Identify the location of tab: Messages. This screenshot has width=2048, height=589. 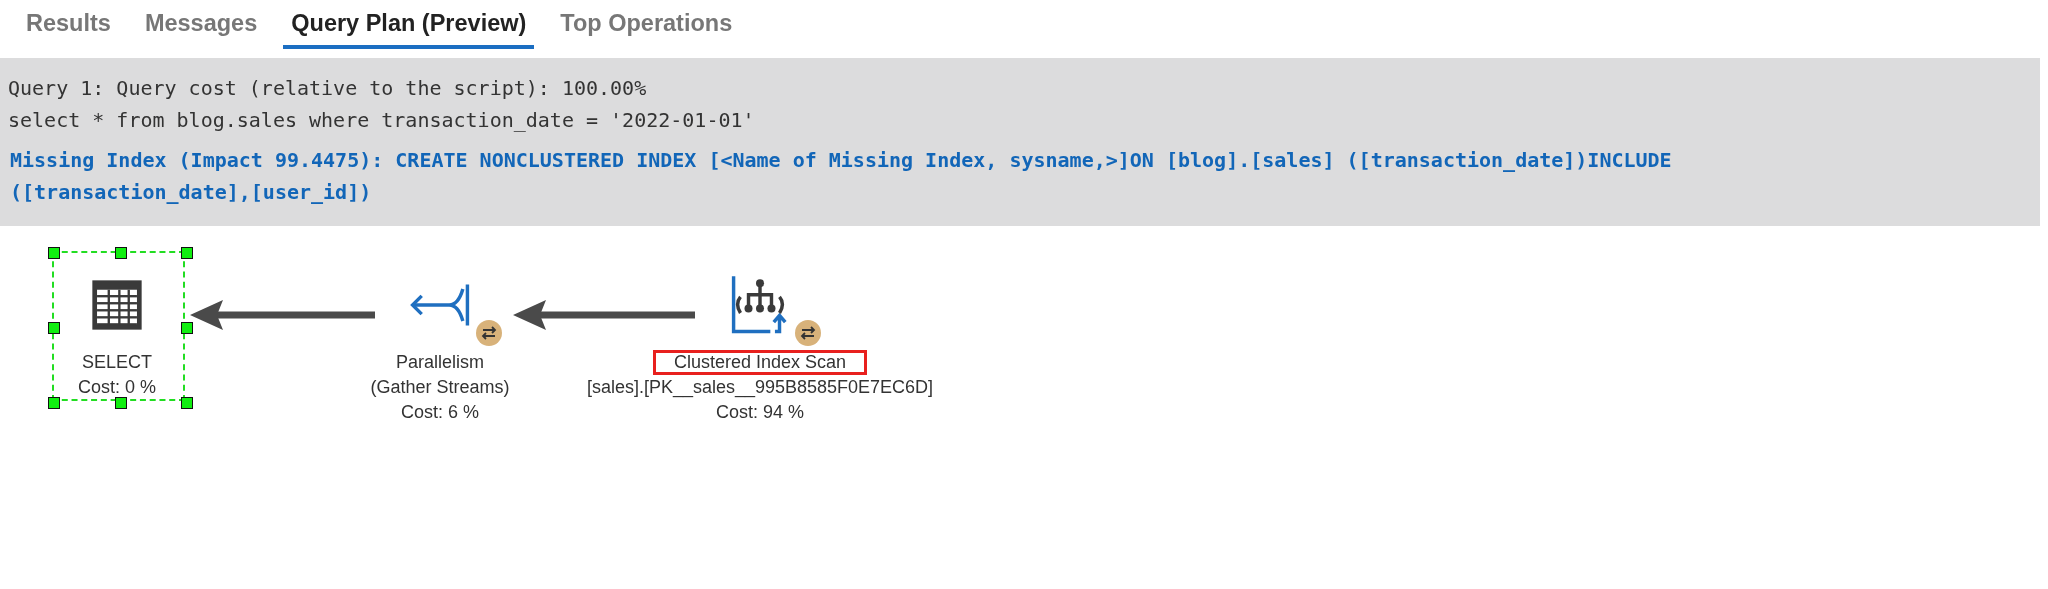
(201, 24).